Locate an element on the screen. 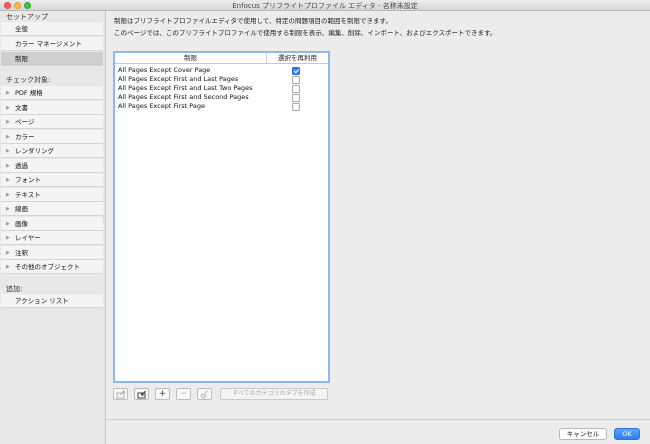 The image size is (650, 444). sidebar-item-label: 注釈 is located at coordinates (21, 252).